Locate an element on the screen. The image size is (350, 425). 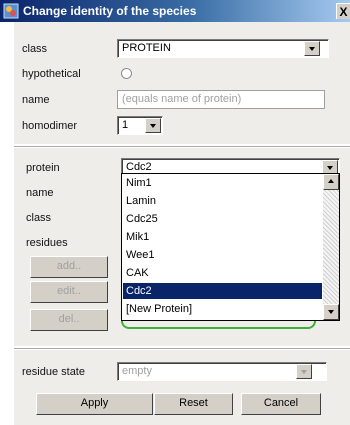
list-item: [New Protein] is located at coordinates (222, 309).